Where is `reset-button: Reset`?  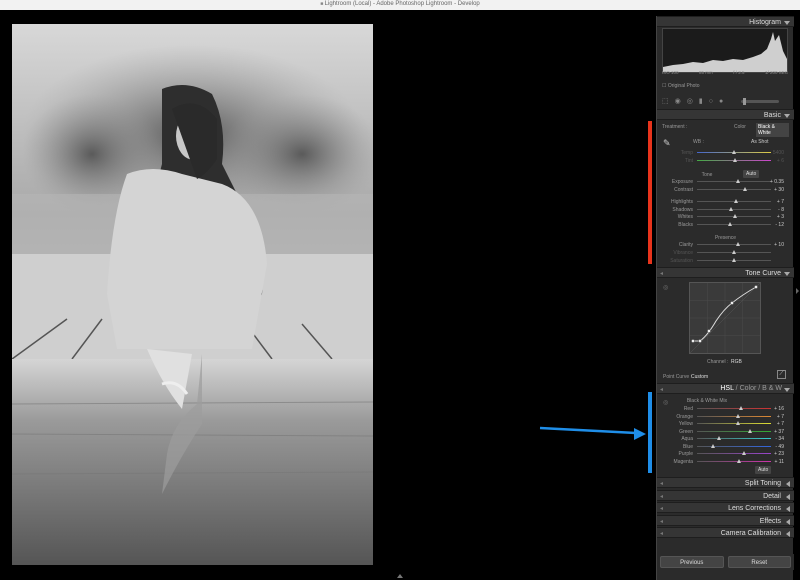 reset-button: Reset is located at coordinates (759, 562).